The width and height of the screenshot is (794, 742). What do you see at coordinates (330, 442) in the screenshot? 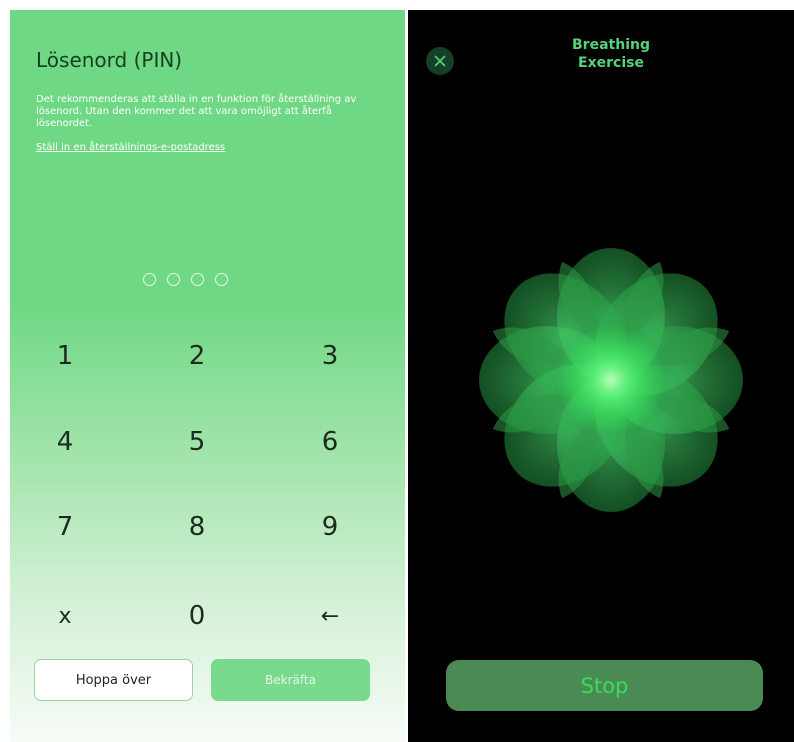
I see `key-6: 6` at bounding box center [330, 442].